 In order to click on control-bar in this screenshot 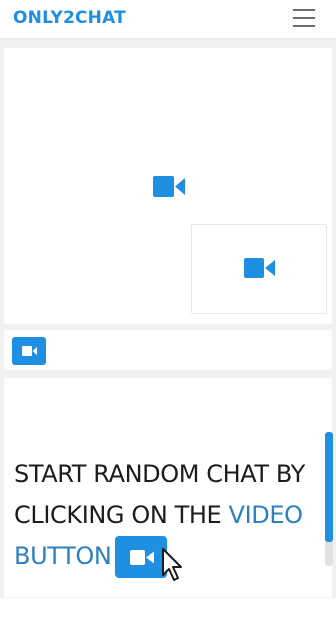, I will do `click(168, 350)`.